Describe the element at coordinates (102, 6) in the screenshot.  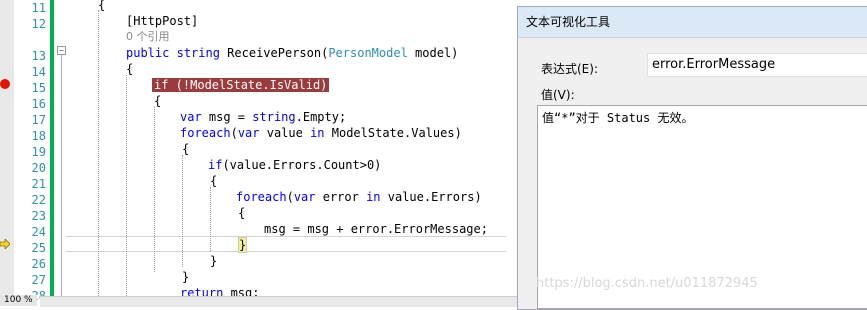
I see `code-line-11: {` at that location.